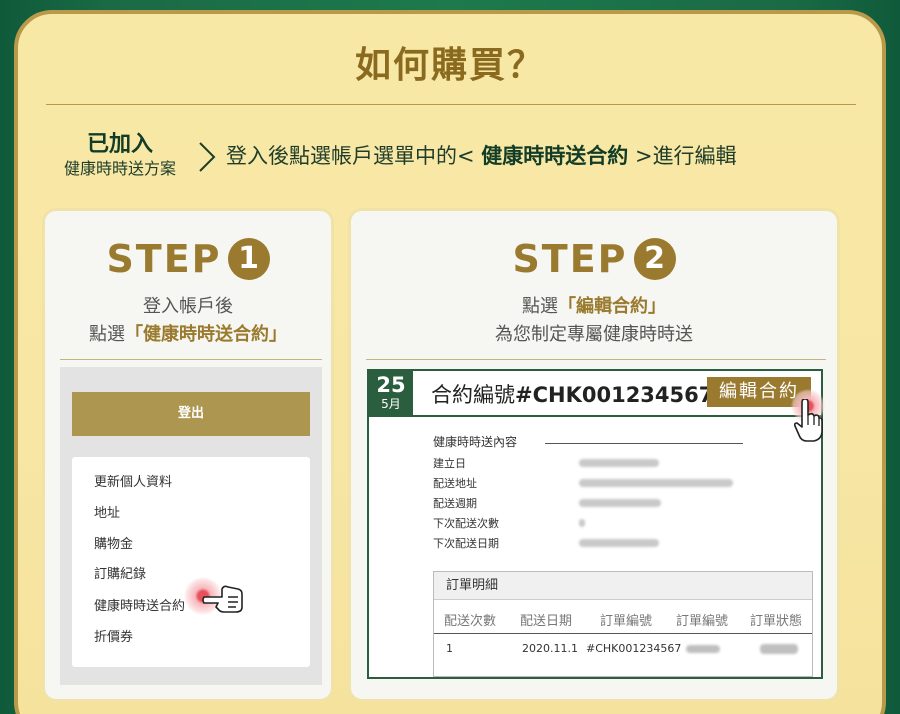 This screenshot has height=714, width=900. Describe the element at coordinates (594, 334) in the screenshot. I see `step2-desc-line2: 為您制定專屬健康時時送` at that location.